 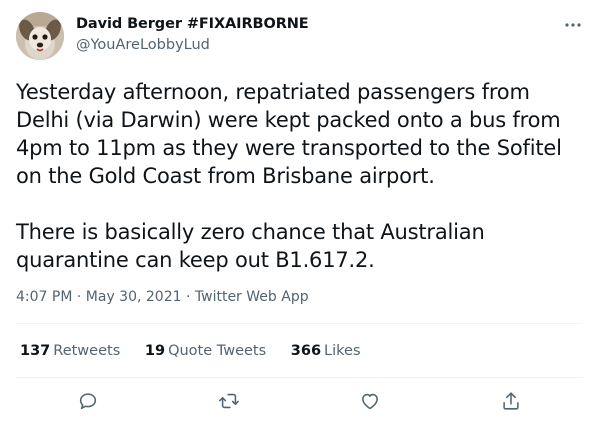 I want to click on avatar, so click(x=40, y=36).